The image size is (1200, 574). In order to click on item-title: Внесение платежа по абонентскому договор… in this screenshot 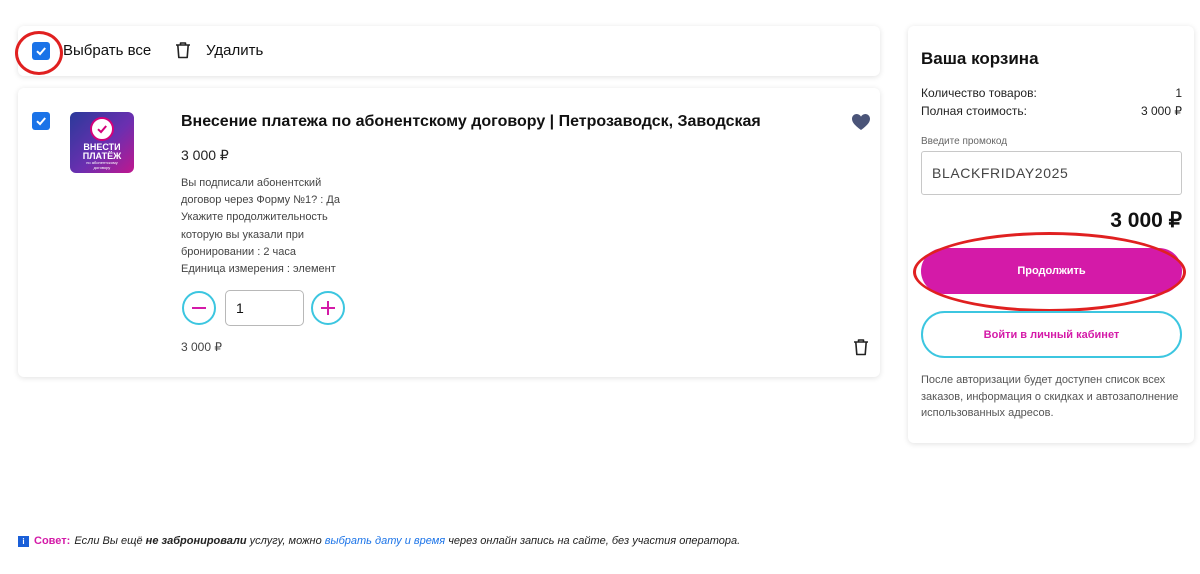, I will do `click(471, 122)`.